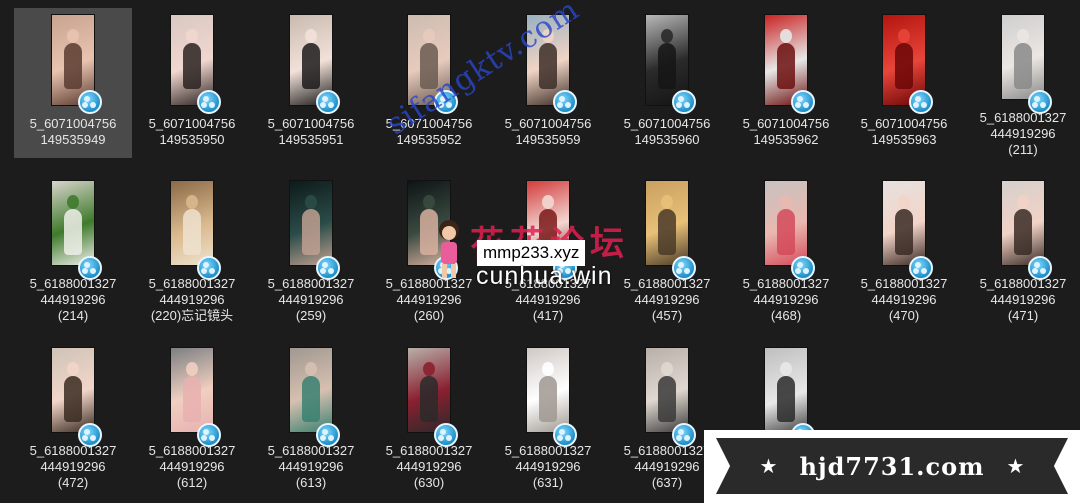 Image resolution: width=1080 pixels, height=503 pixels. Describe the element at coordinates (192, 249) in the screenshot. I see `file-item: 5_6188001327 444919296 (220)忘记镜头` at that location.